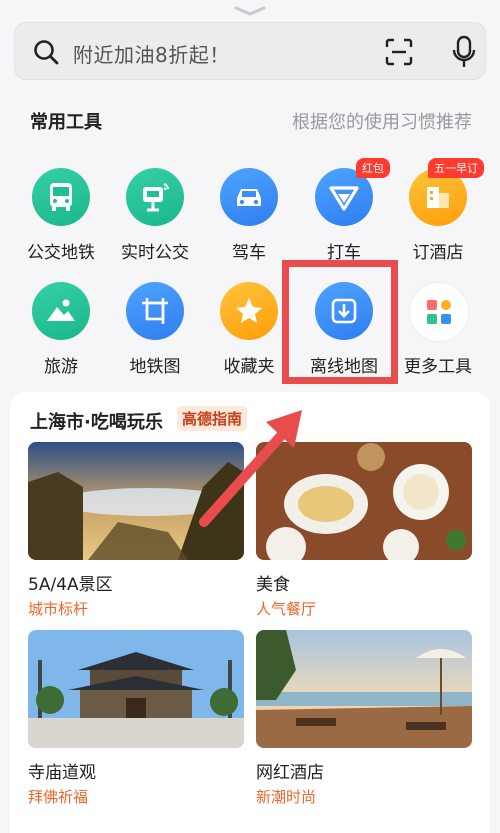 This screenshot has height=833, width=500. What do you see at coordinates (58, 797) in the screenshot?
I see `tile-subtitle: 拜佛祈福` at bounding box center [58, 797].